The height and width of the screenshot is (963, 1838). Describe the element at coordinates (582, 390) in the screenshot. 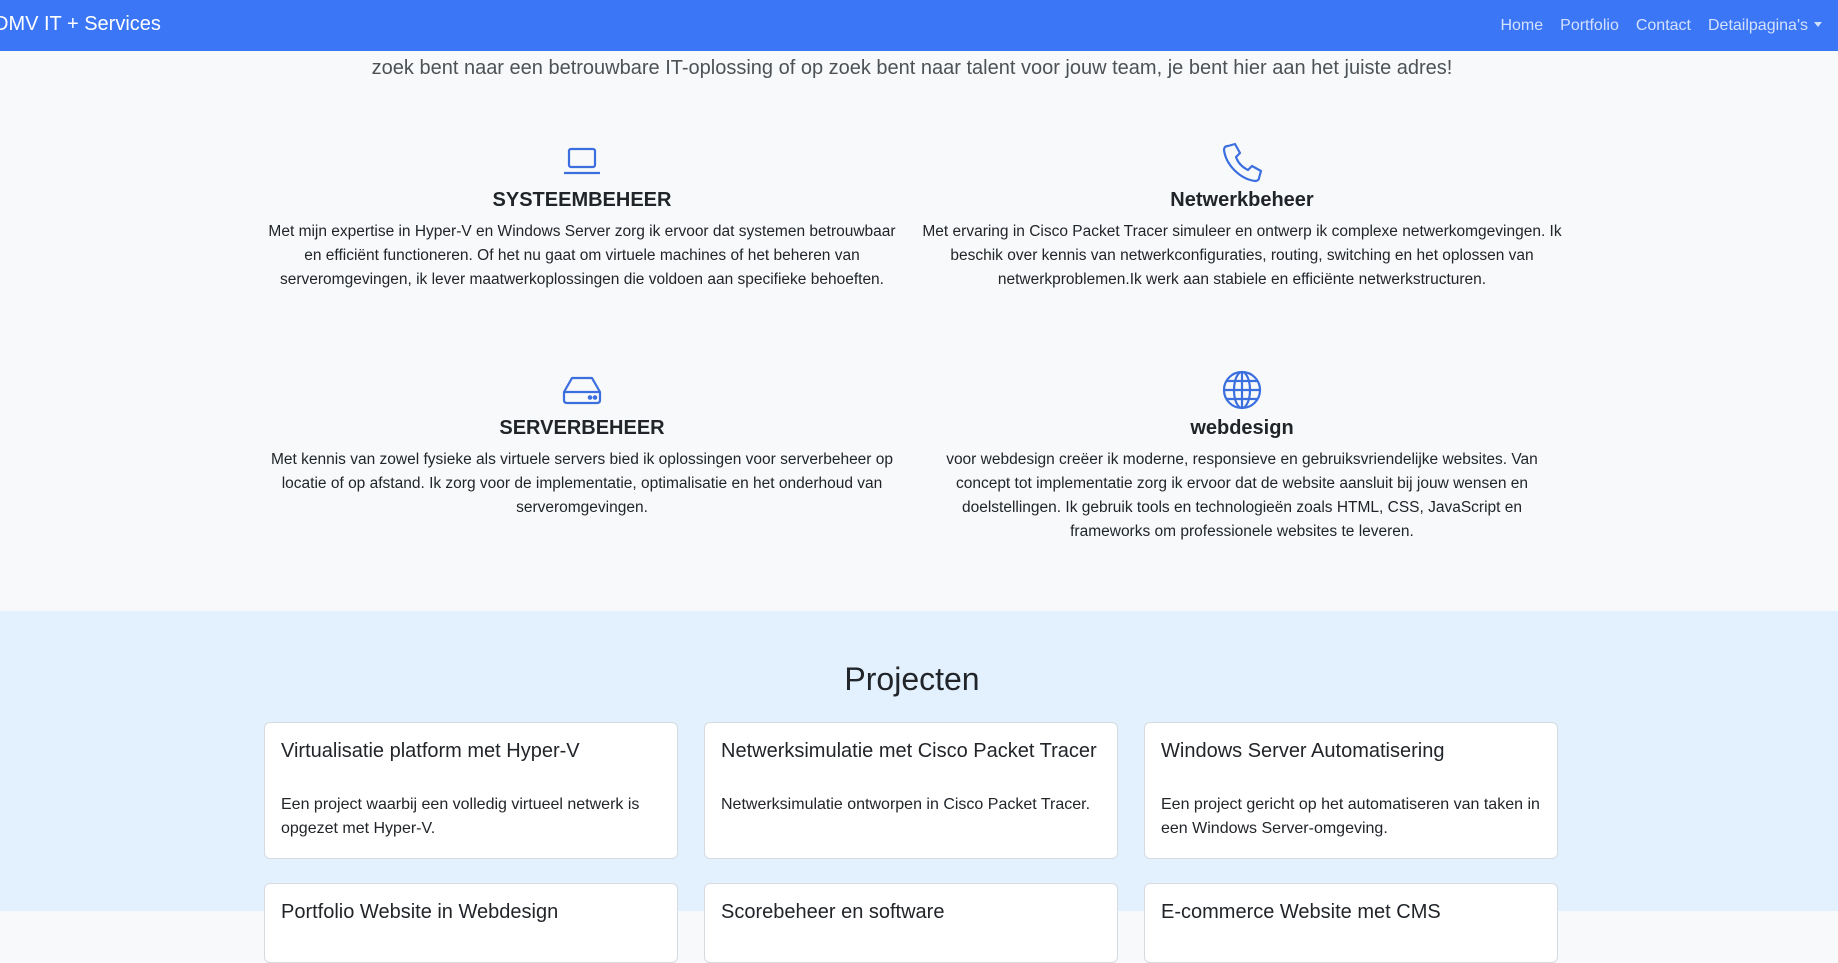

I see `hdd-icon` at that location.